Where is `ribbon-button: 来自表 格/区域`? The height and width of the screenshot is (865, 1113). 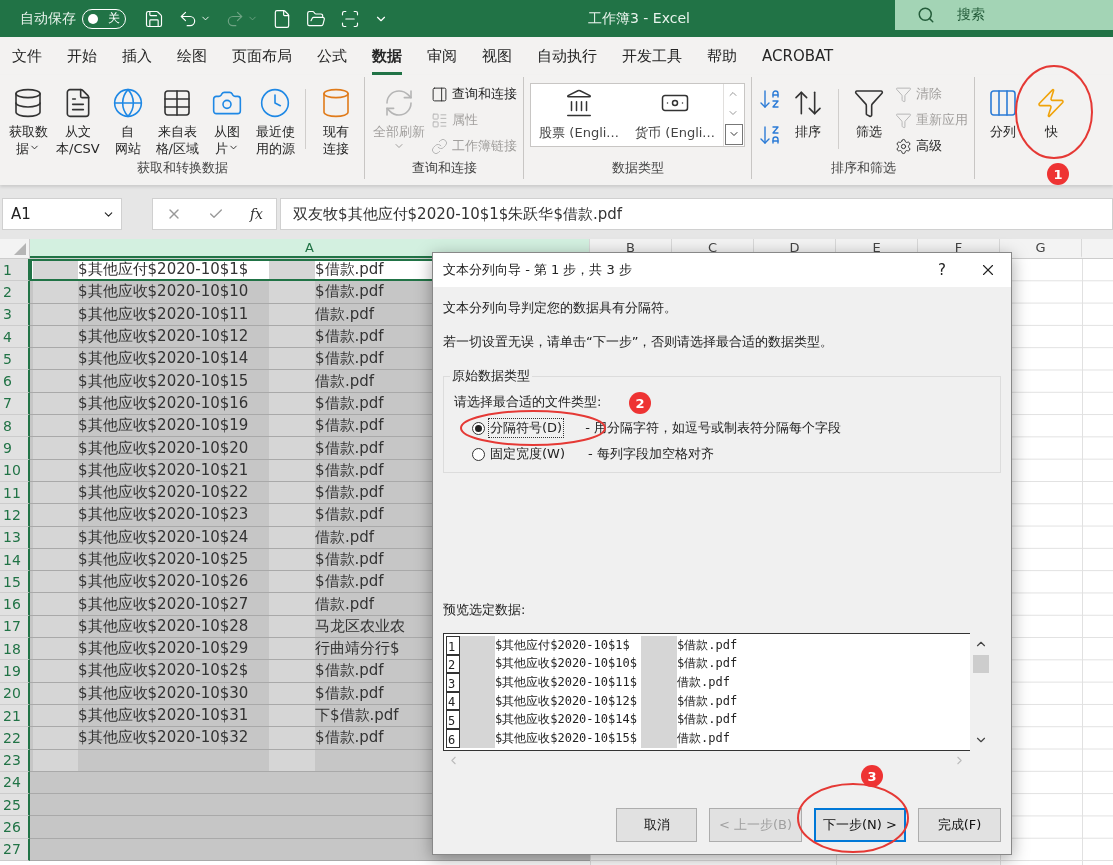 ribbon-button: 来自表 格/区域 is located at coordinates (177, 120).